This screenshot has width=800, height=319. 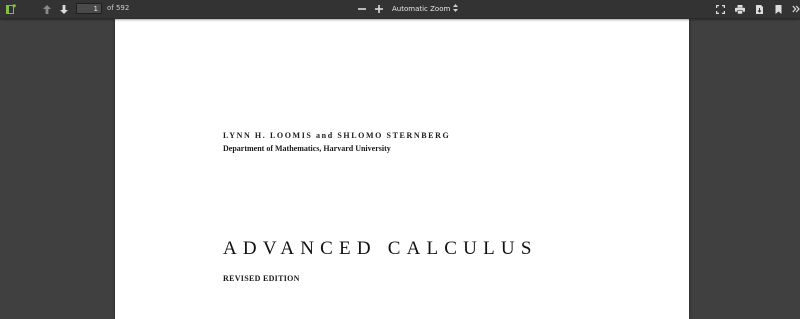 What do you see at coordinates (720, 9) in the screenshot?
I see `fullscreen-icon` at bounding box center [720, 9].